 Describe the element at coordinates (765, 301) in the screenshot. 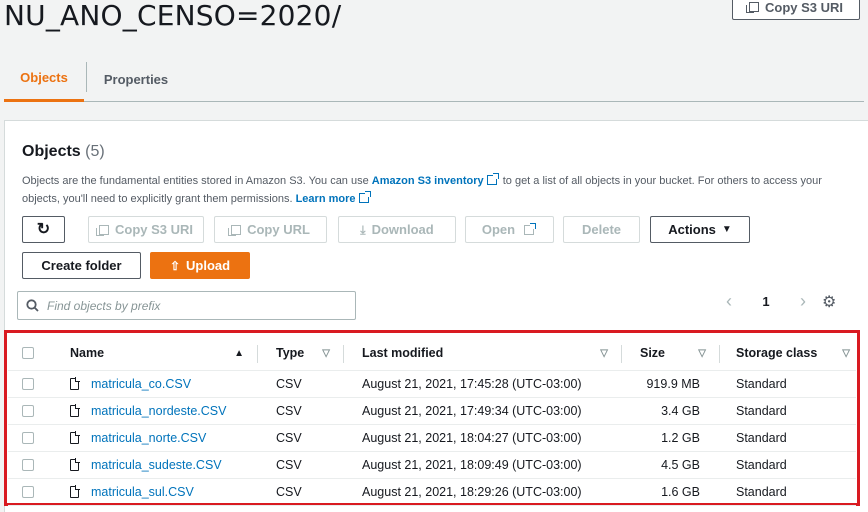

I see `current-page: 1` at that location.